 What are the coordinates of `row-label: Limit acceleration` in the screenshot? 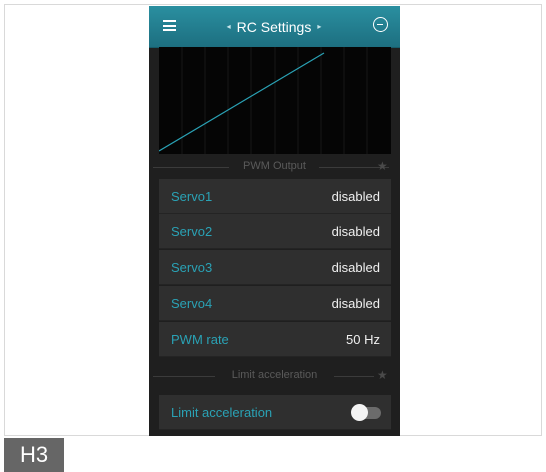 It's located at (222, 412).